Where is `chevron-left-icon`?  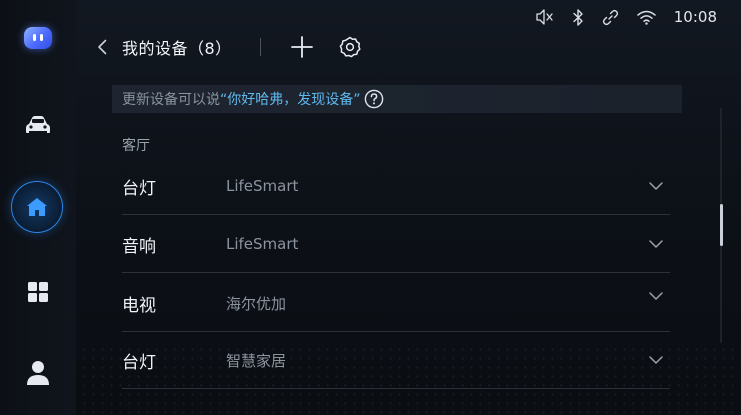 chevron-left-icon is located at coordinates (102, 47).